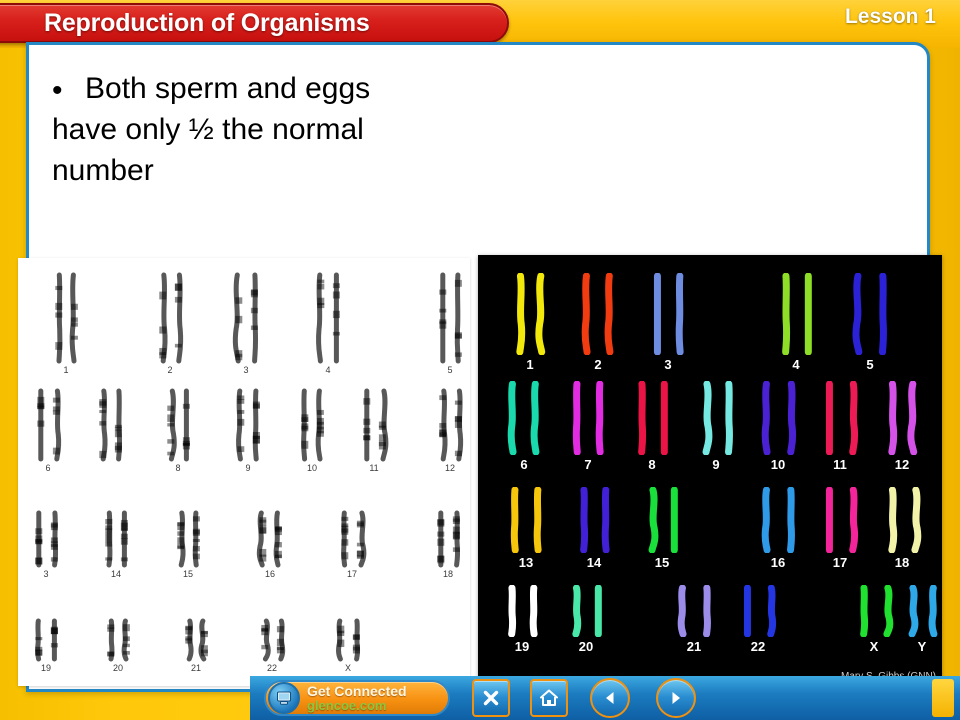 Image resolution: width=960 pixels, height=720 pixels. What do you see at coordinates (357, 691) in the screenshot?
I see `get-connected-title: Get Connected` at bounding box center [357, 691].